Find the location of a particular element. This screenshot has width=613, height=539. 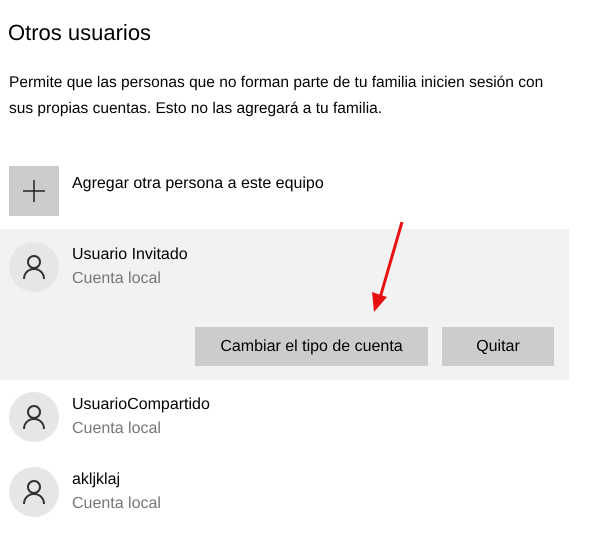

user-name: Usuario Invitado is located at coordinates (130, 255).